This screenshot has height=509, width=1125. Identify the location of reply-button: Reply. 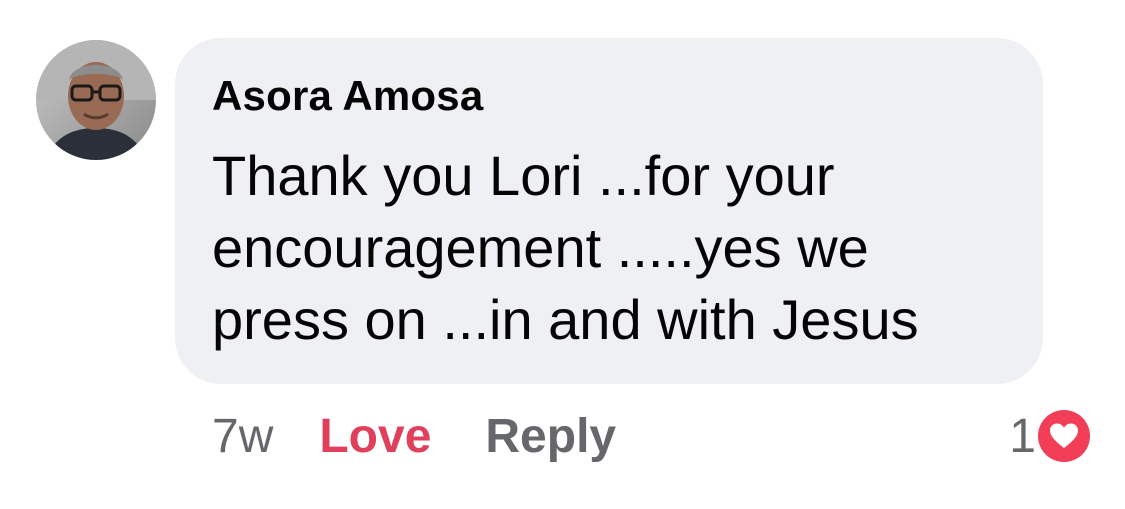
(550, 436).